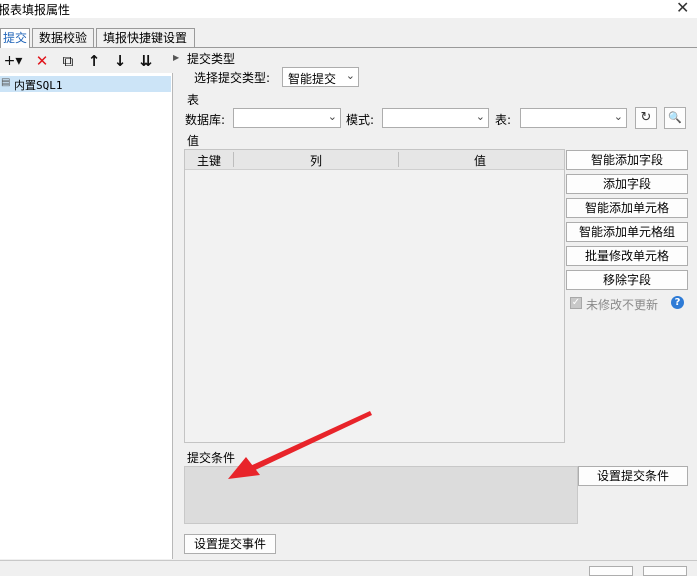 The width and height of the screenshot is (697, 576). I want to click on annotation-arrow-icon, so click(300, 445).